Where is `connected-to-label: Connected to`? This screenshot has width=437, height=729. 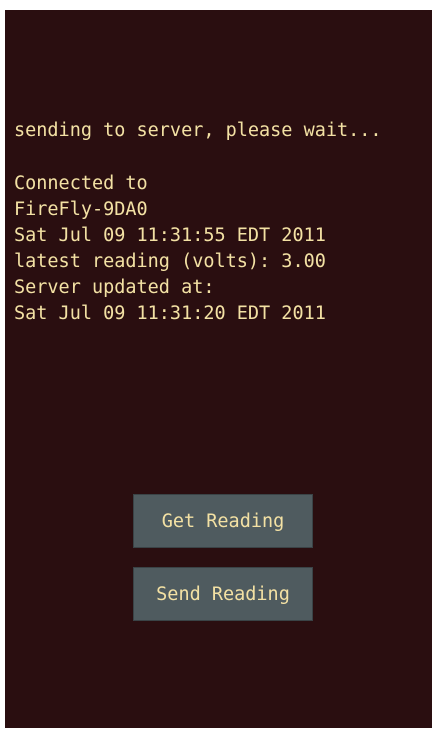 connected-to-label: Connected to is located at coordinates (81, 183).